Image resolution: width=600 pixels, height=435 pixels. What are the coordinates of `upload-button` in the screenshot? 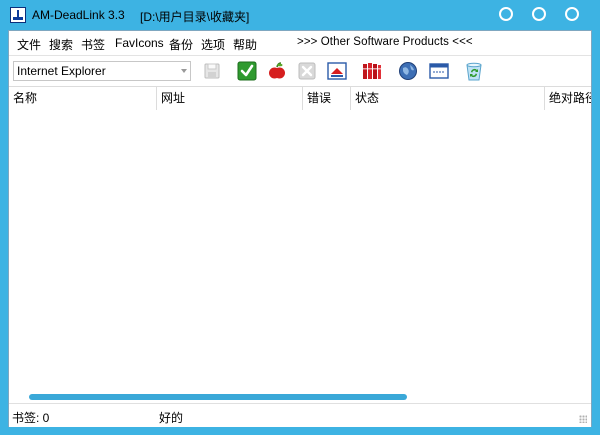 It's located at (337, 71).